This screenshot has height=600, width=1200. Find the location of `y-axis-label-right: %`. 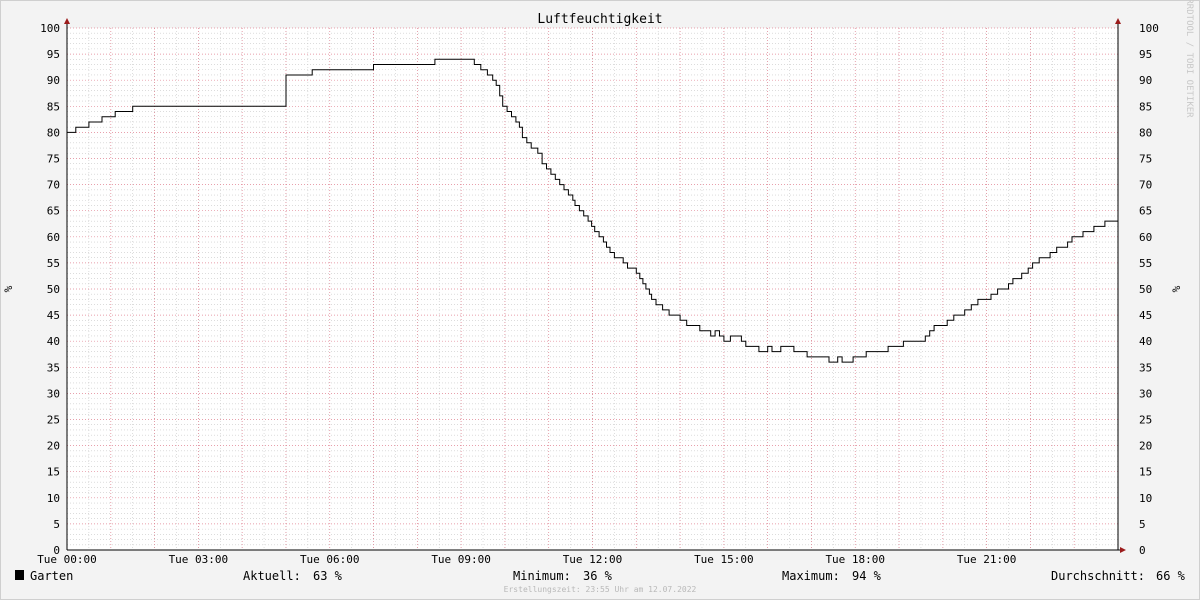

y-axis-label-right: % is located at coordinates (1176, 288).